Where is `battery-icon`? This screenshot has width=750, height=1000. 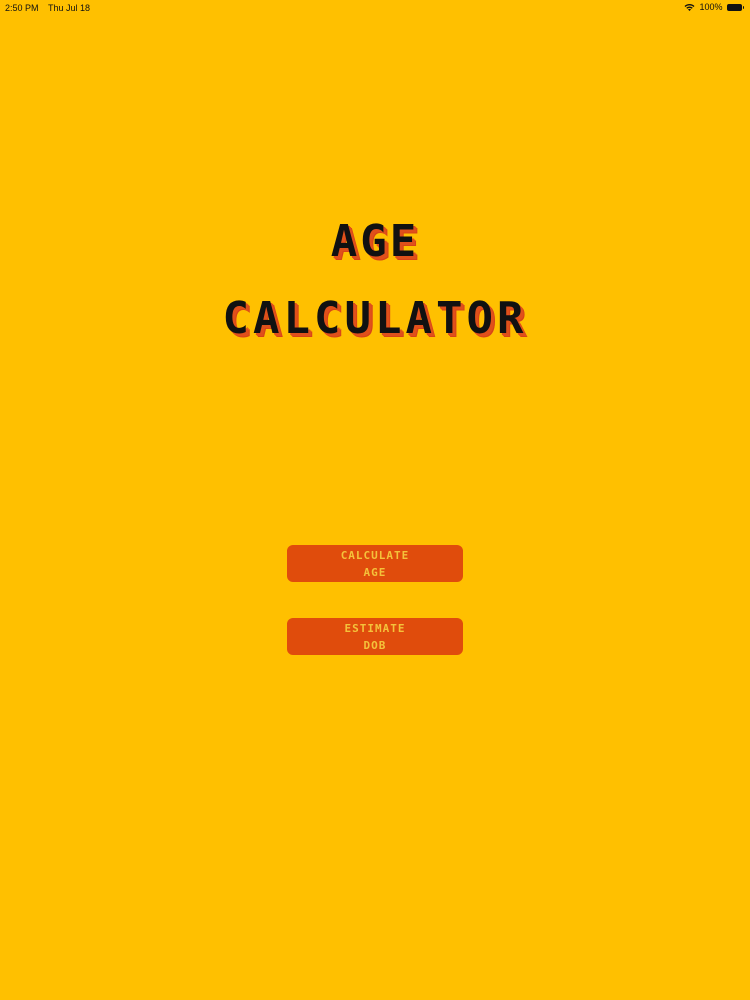 battery-icon is located at coordinates (735, 7).